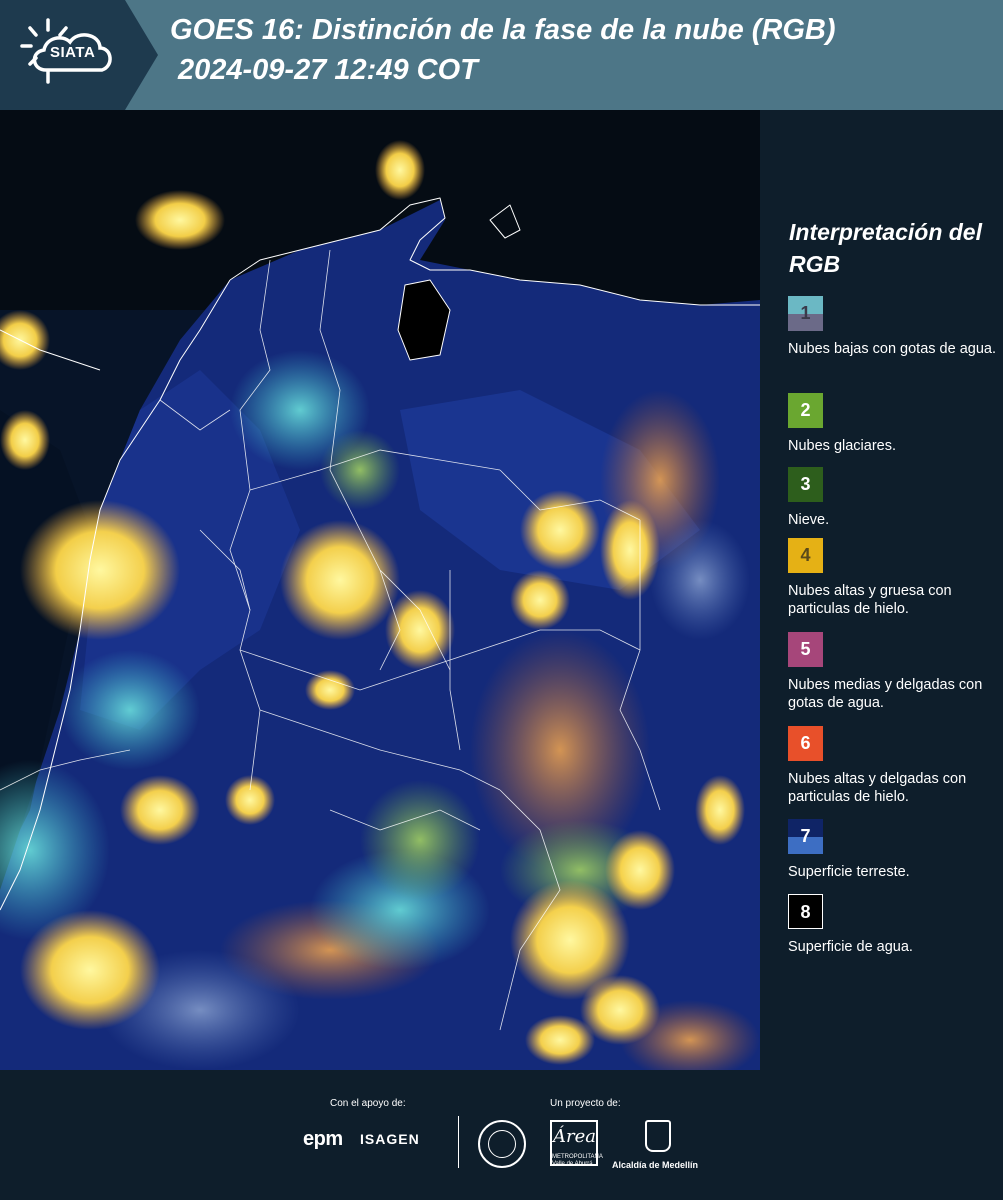 The image size is (1003, 1200). What do you see at coordinates (894, 925) in the screenshot?
I see `legend-item-8: 8 Superficie de agua.` at bounding box center [894, 925].